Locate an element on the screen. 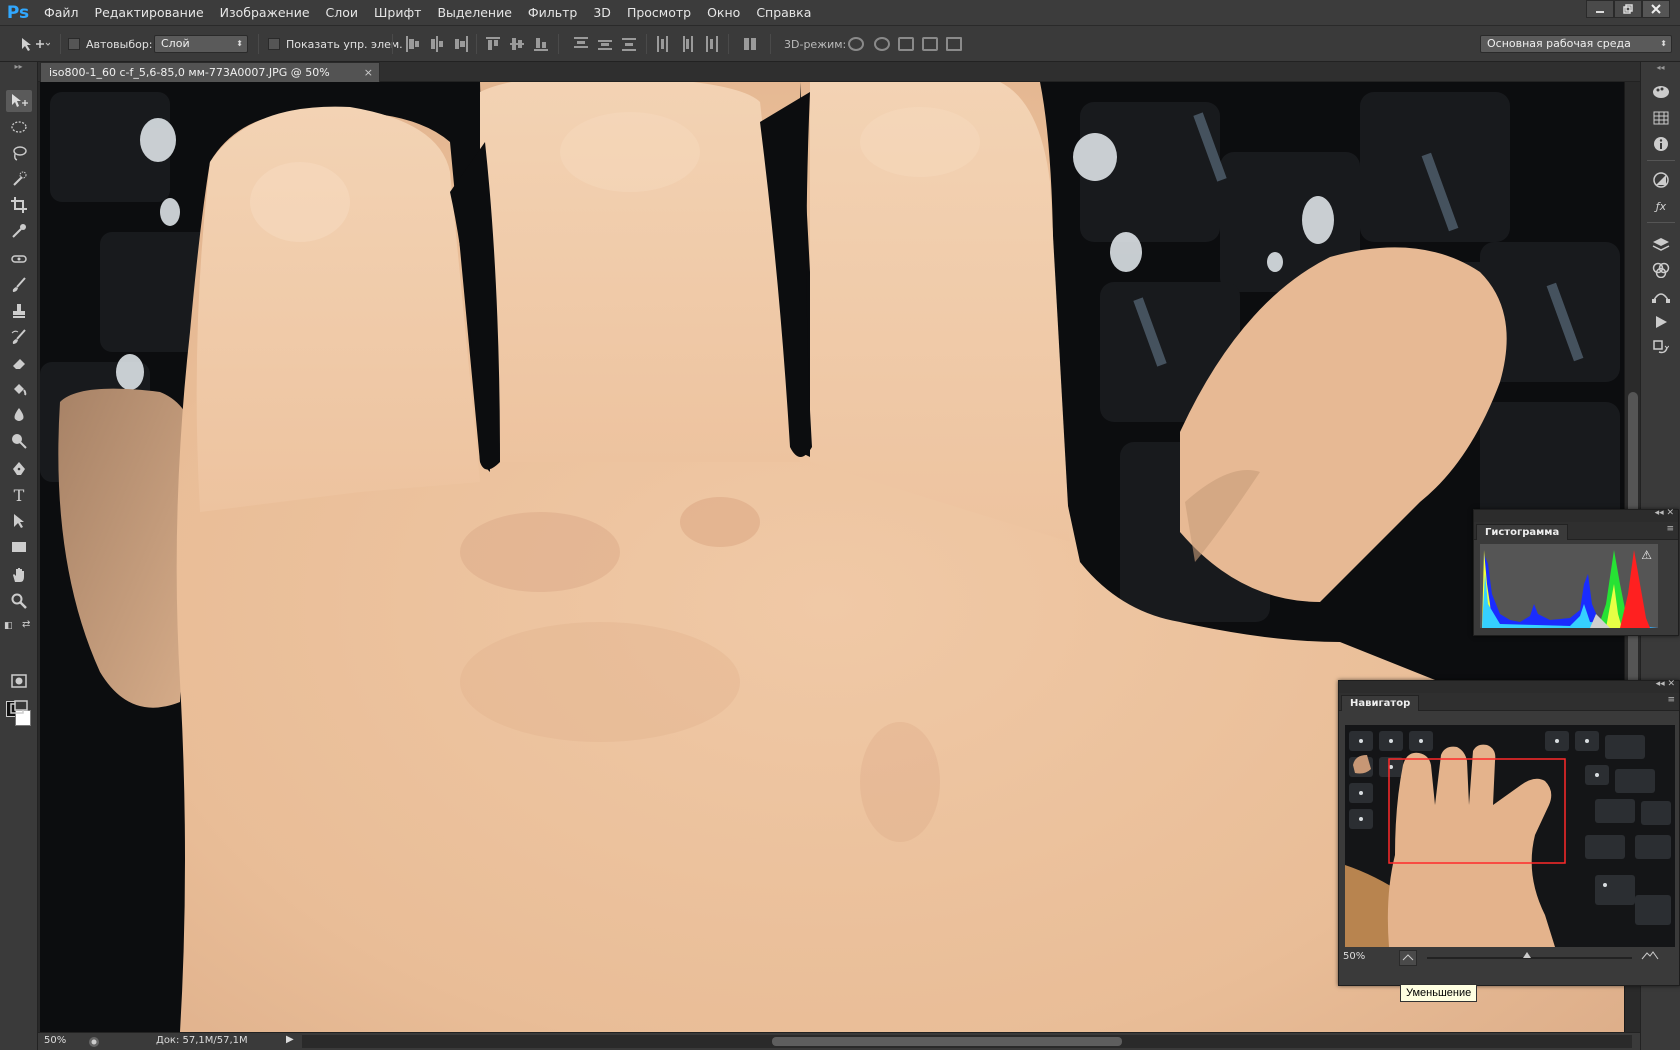 This screenshot has width=1680, height=1050. navigator-thumbnail is located at coordinates (1510, 836).